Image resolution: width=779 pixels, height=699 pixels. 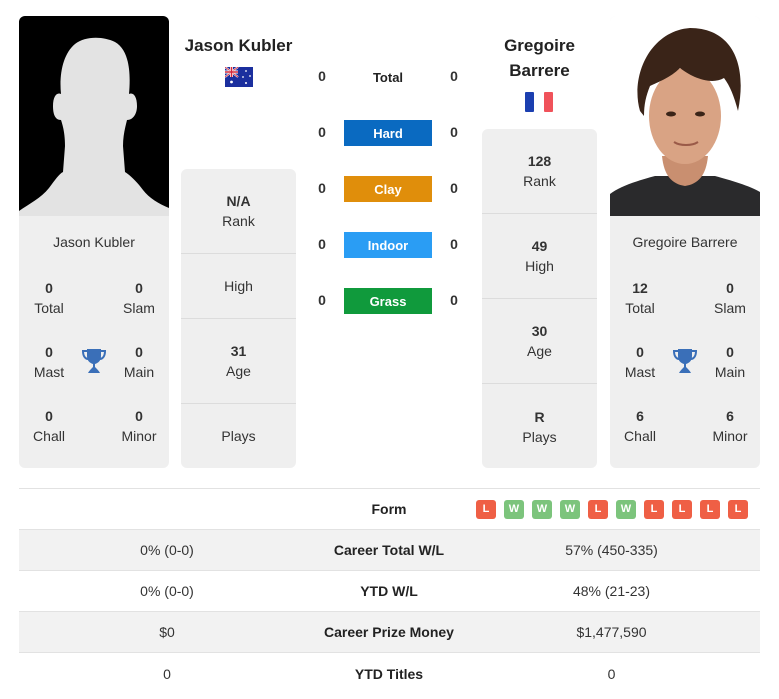 I want to click on player2-titles-chall: 6 Chall, so click(x=640, y=426).